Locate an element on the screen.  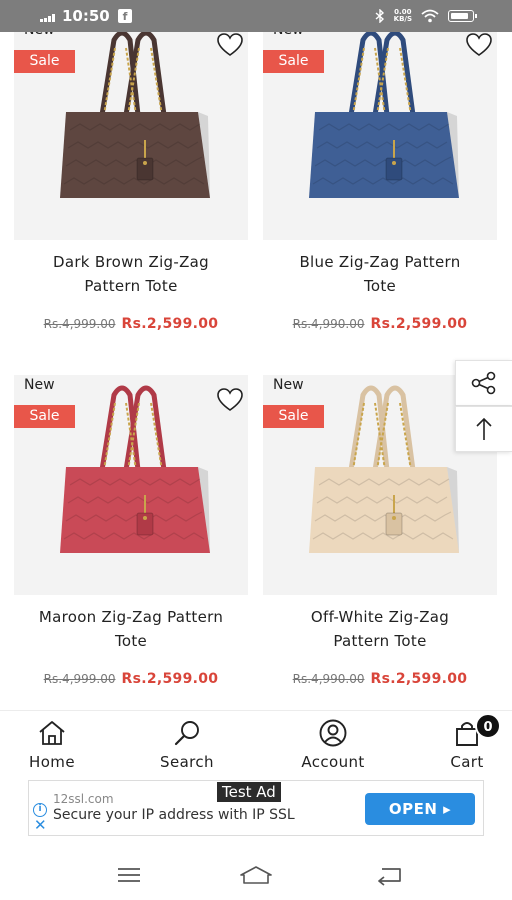
status-time: 10:50 is located at coordinates (86, 16).